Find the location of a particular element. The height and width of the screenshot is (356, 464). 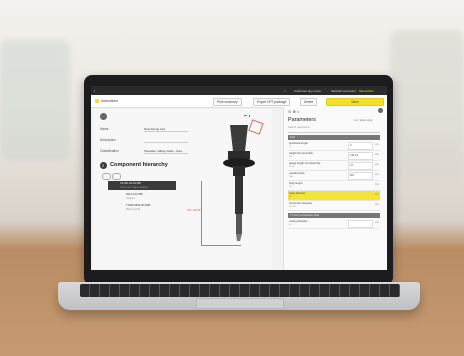

collapse-toggle is located at coordinates (106, 176).